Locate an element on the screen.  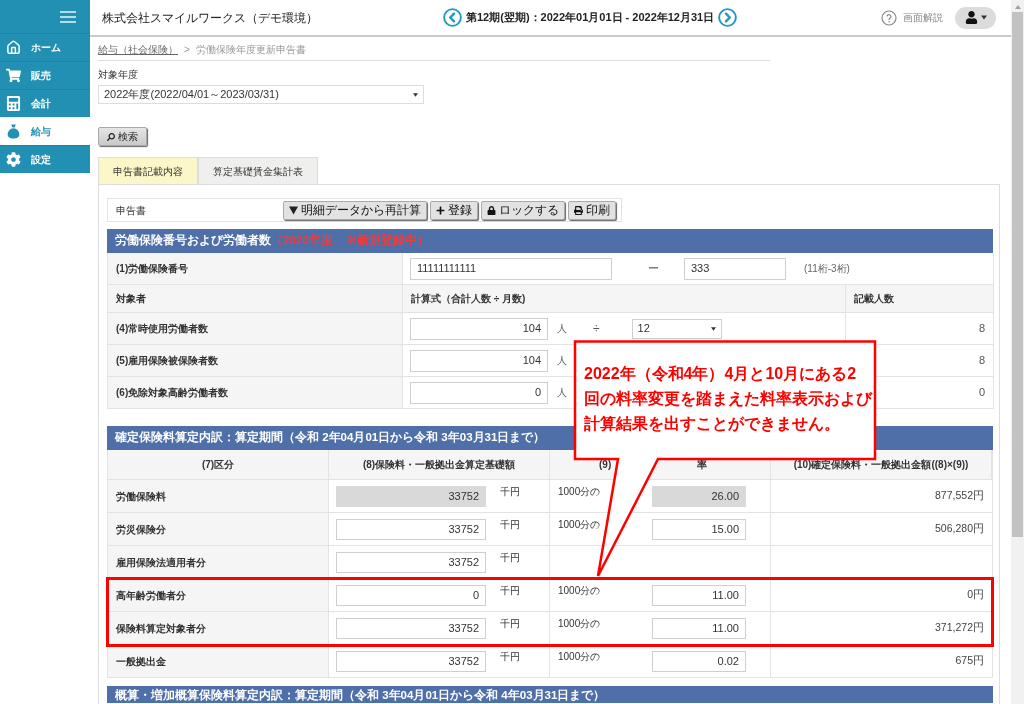
search-icon is located at coordinates (111, 136).